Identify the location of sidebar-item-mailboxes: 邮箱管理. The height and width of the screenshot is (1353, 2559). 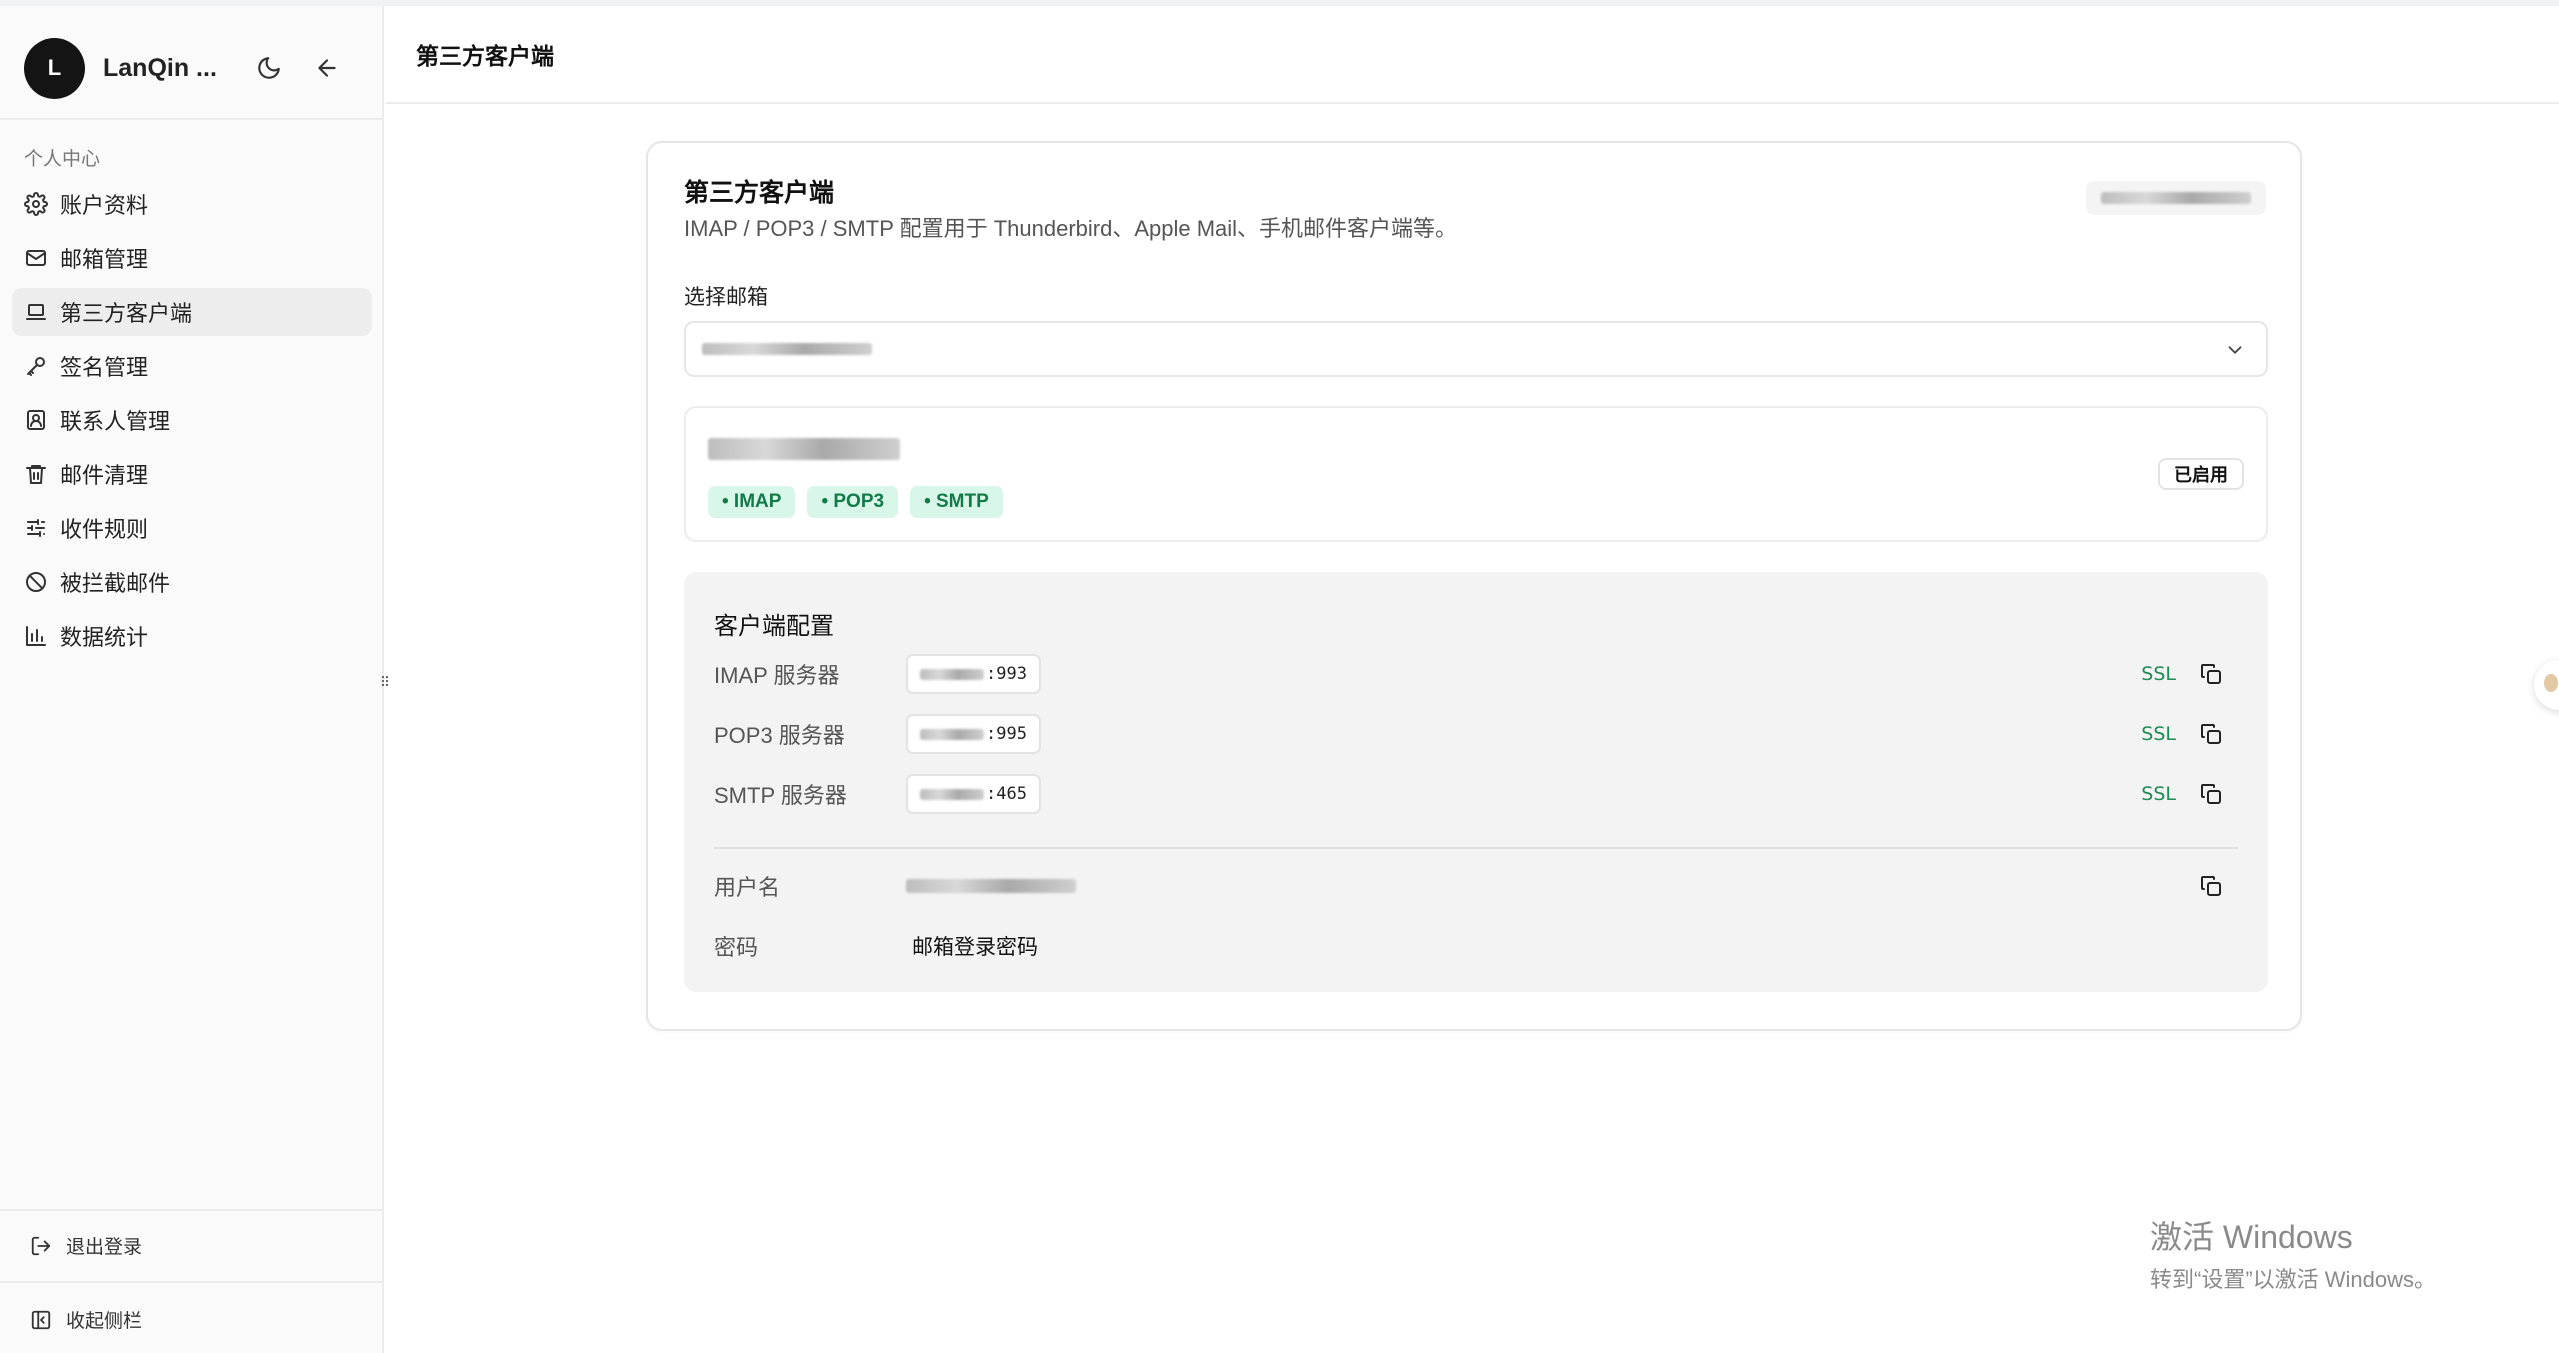
(192, 258).